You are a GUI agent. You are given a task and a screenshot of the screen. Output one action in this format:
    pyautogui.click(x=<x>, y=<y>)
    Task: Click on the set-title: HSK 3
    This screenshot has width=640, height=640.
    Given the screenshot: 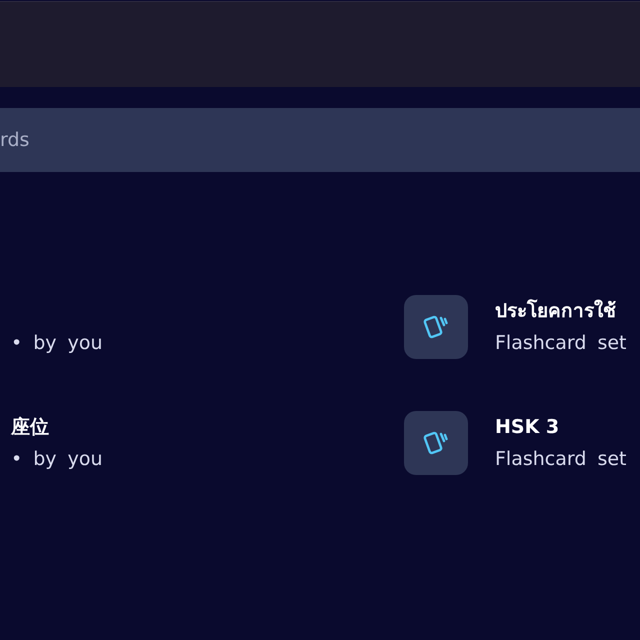 What is the action you would take?
    pyautogui.click(x=527, y=427)
    